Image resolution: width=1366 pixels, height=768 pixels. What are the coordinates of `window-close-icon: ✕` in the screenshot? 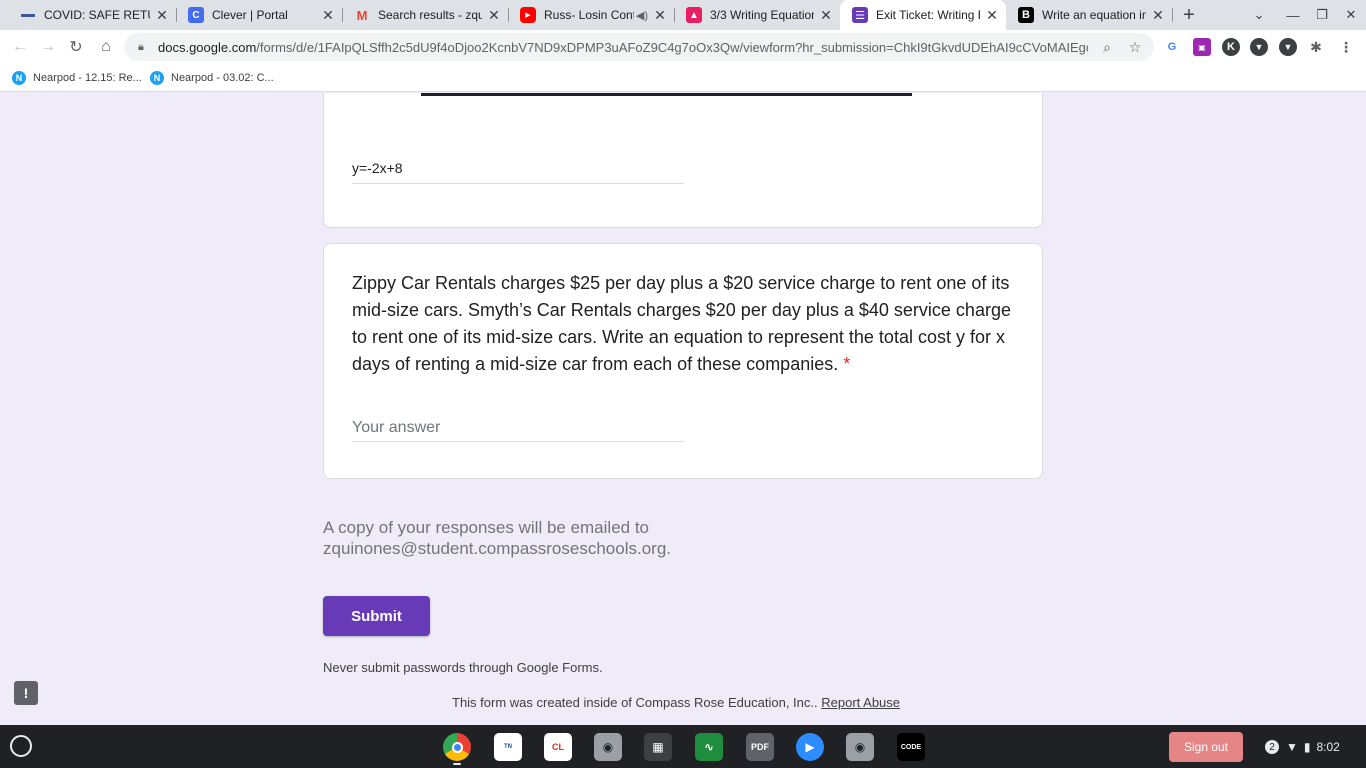 It's located at (1351, 15).